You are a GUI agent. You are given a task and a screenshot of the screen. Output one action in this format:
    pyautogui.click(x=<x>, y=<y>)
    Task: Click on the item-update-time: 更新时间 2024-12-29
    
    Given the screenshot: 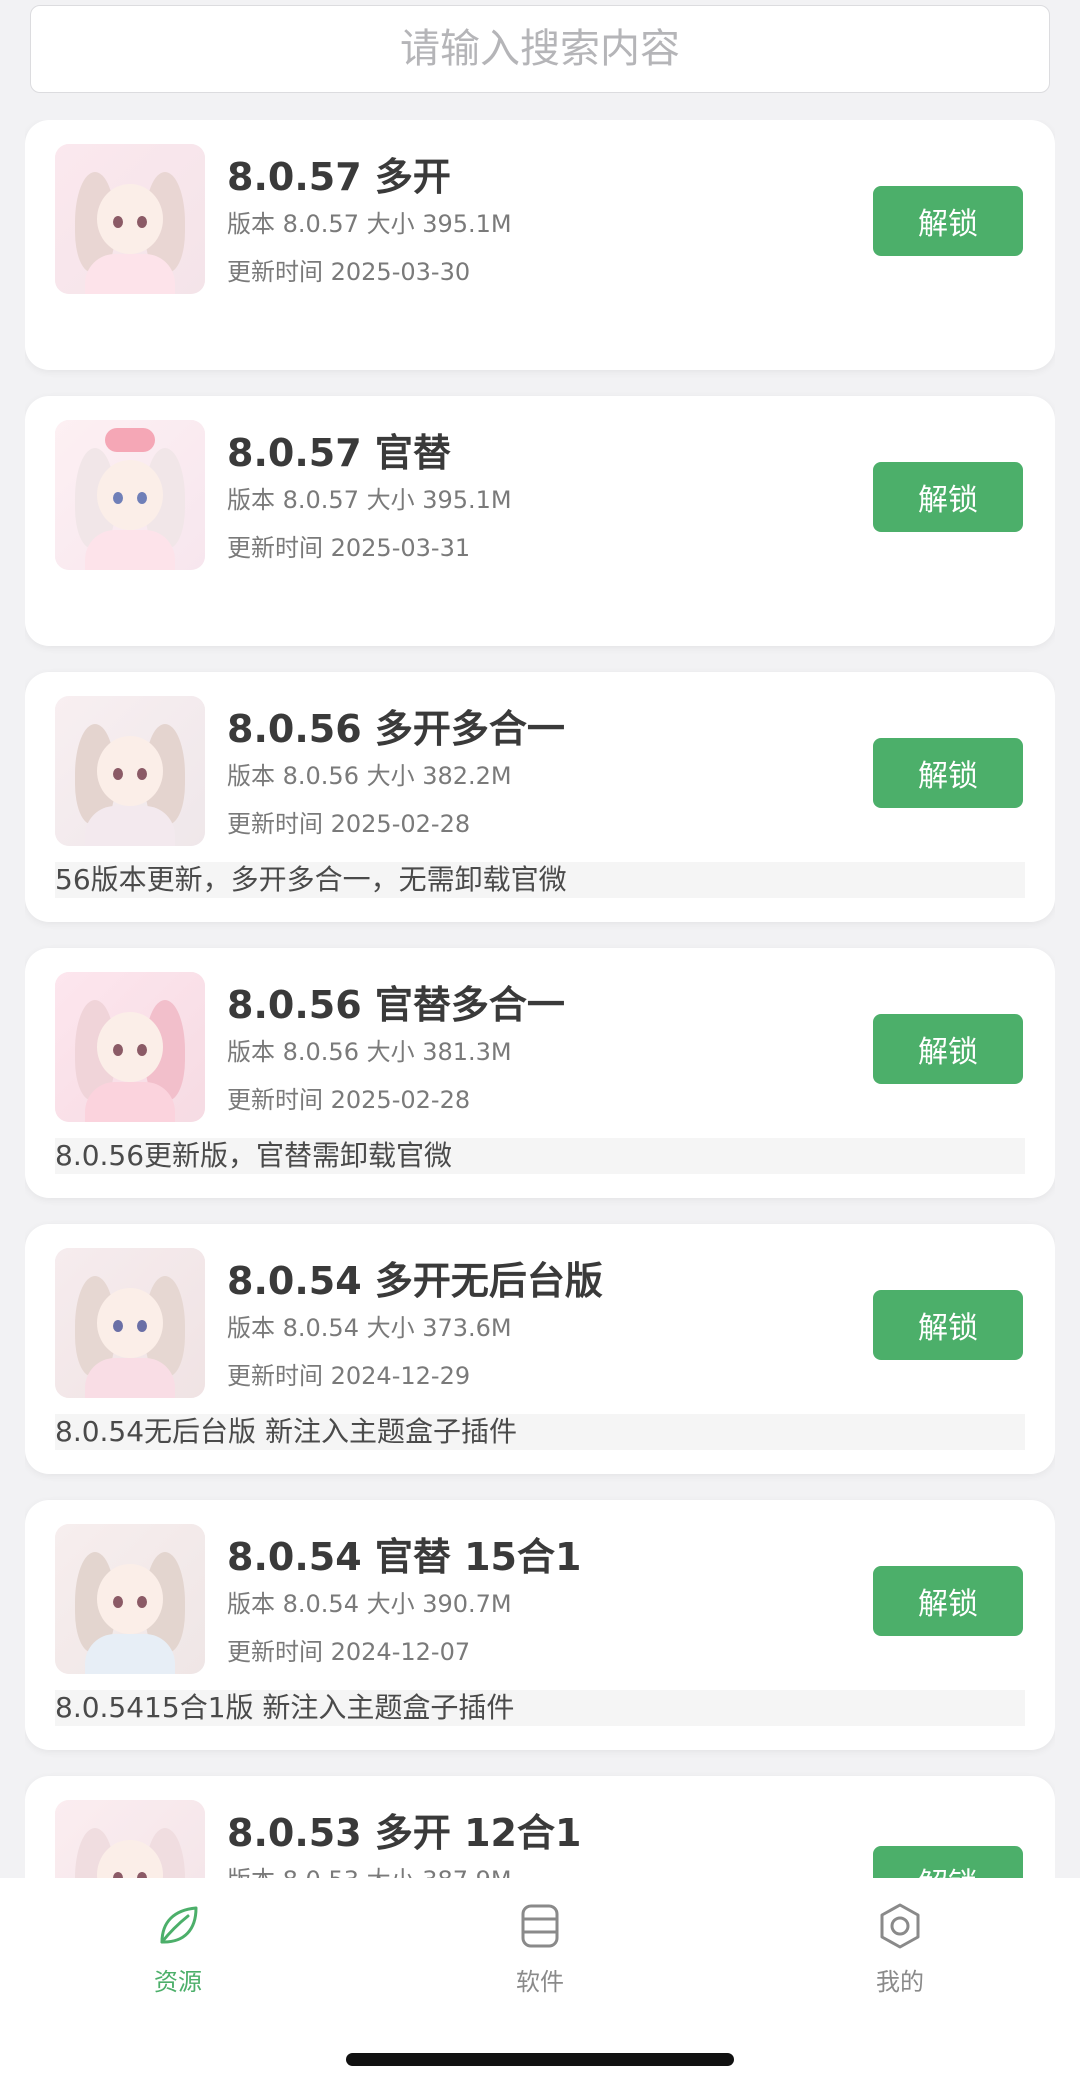 What is the action you would take?
    pyautogui.click(x=349, y=1376)
    